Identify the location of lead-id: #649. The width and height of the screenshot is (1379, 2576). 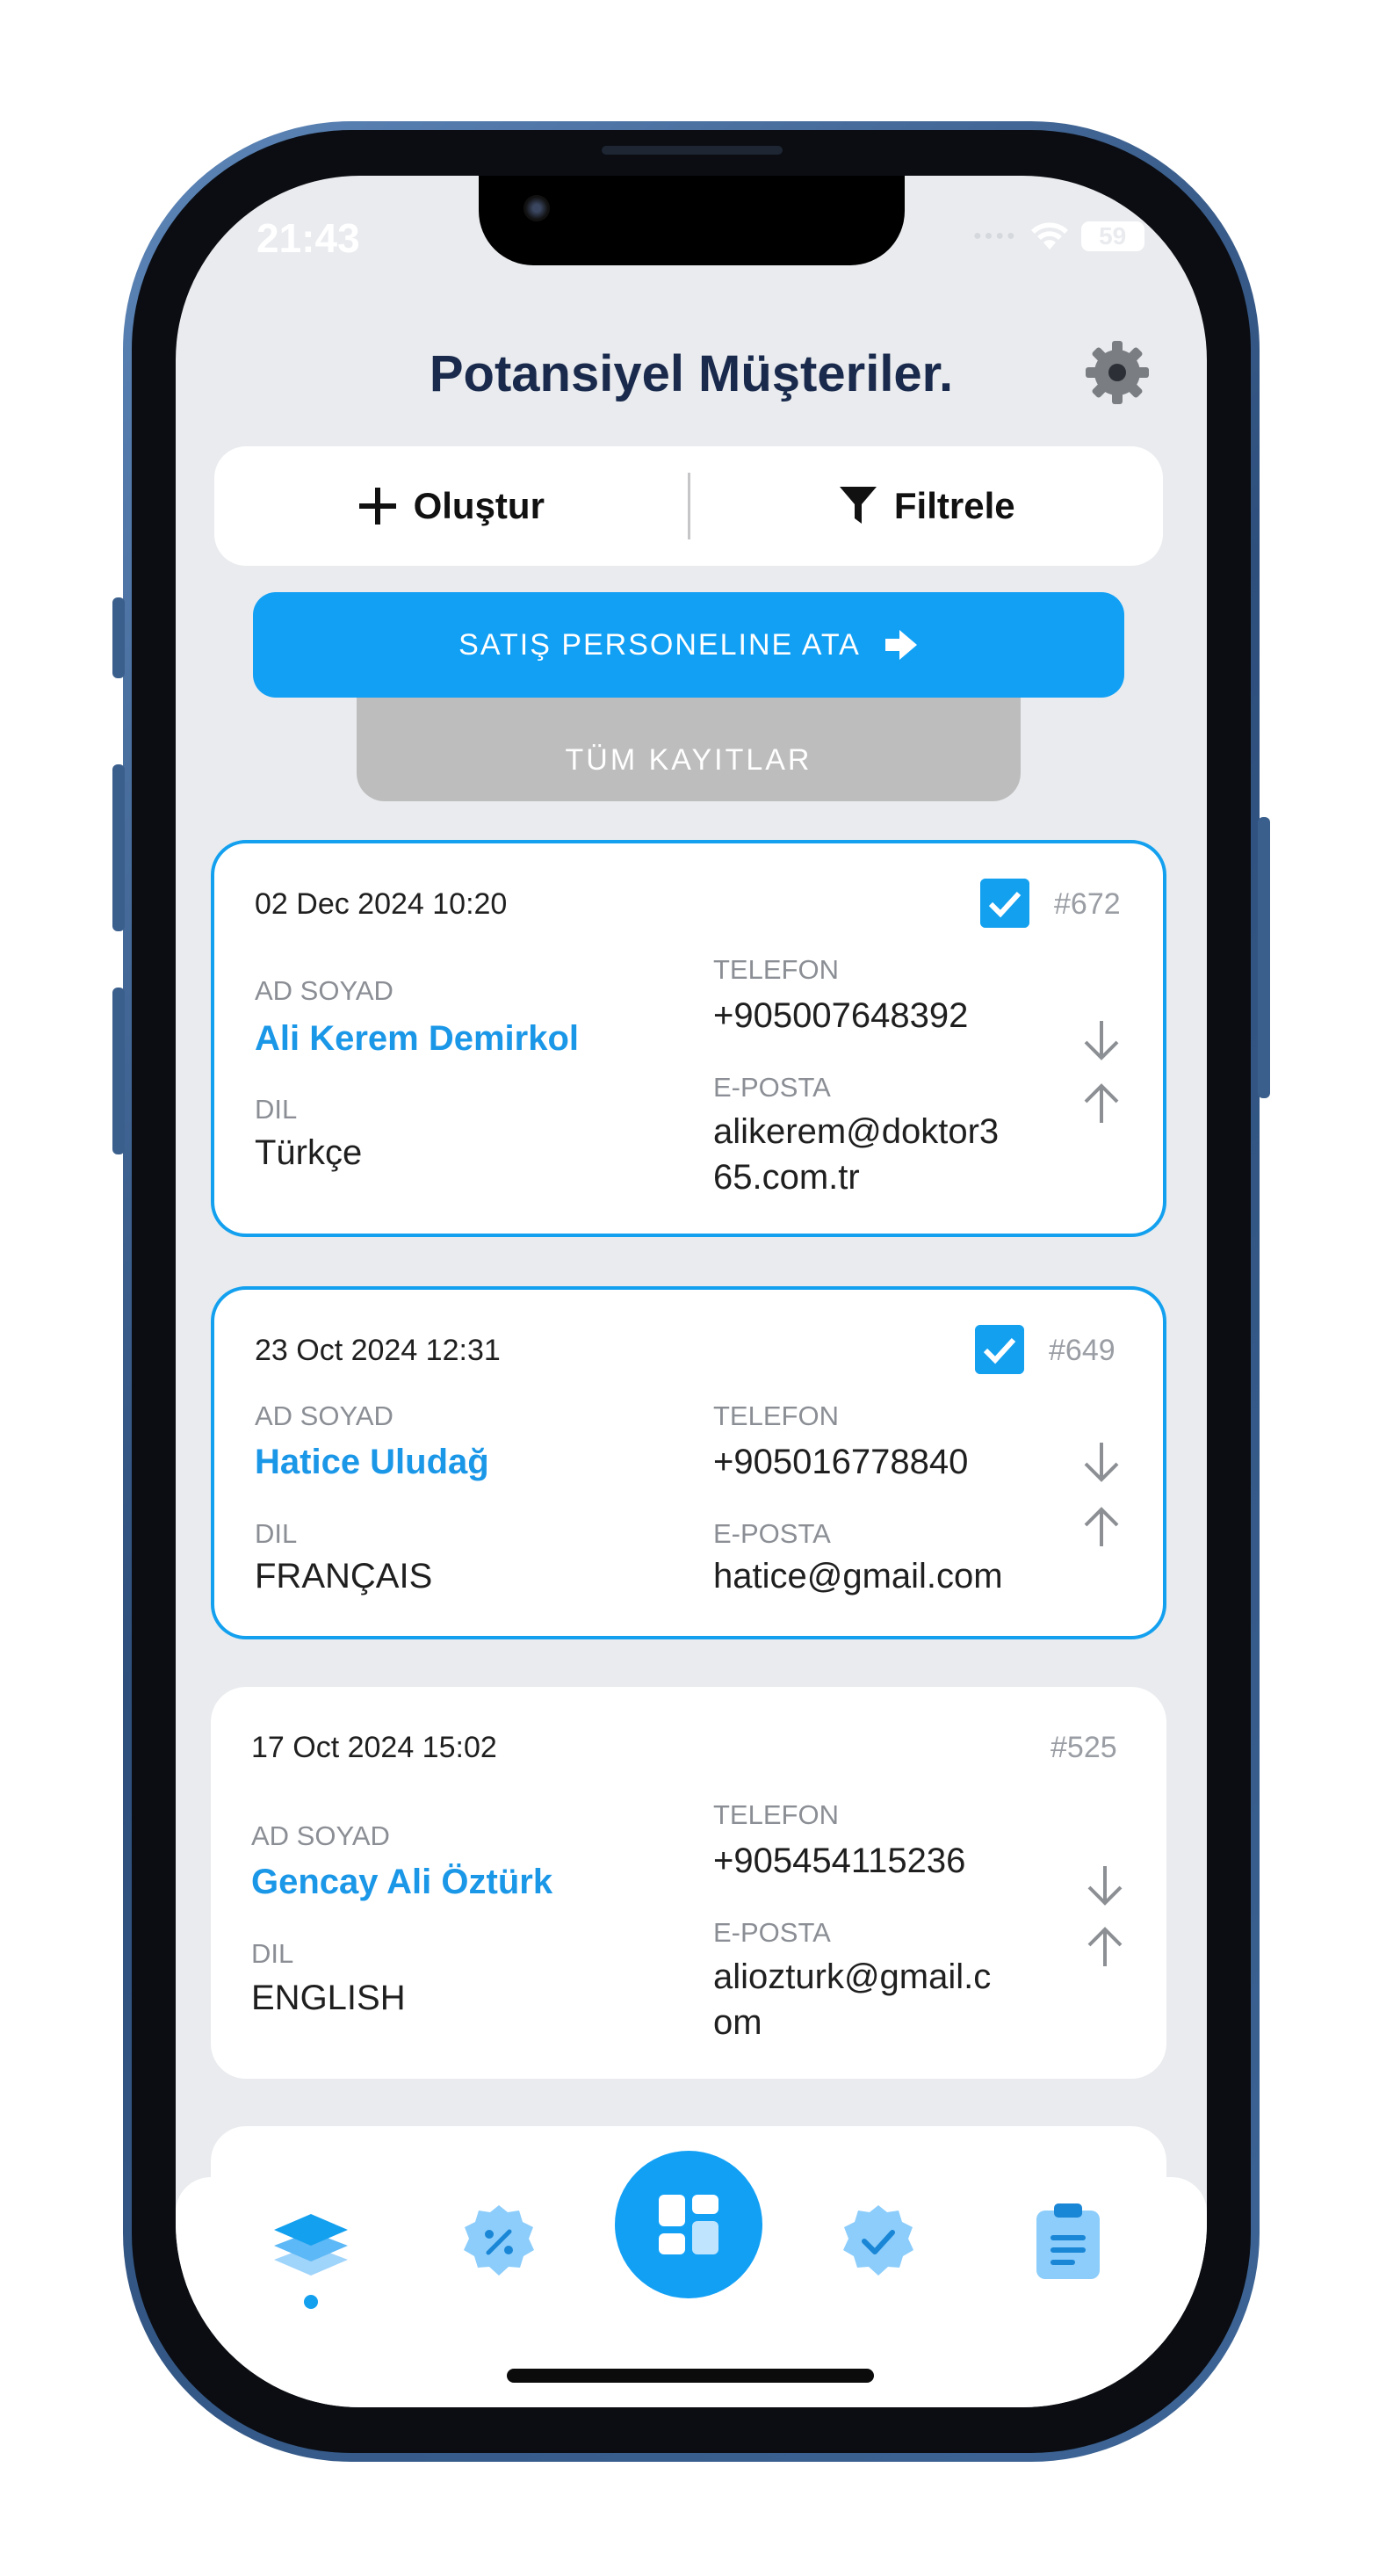
(1082, 1350).